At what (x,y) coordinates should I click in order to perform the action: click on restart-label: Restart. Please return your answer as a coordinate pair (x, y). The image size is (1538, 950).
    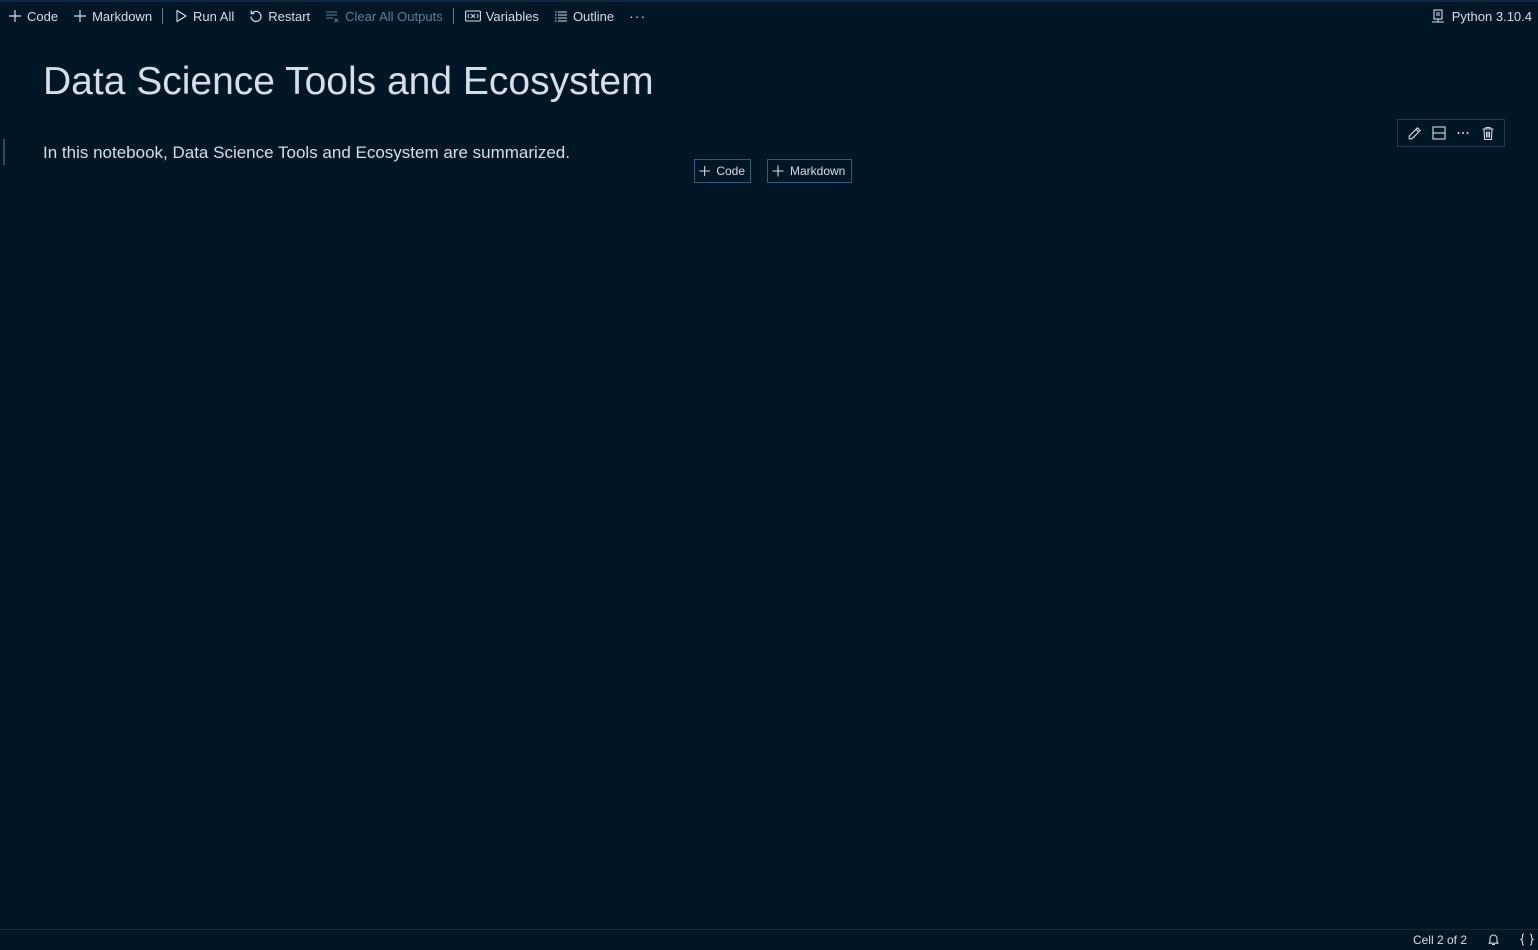
    Looking at the image, I should click on (289, 16).